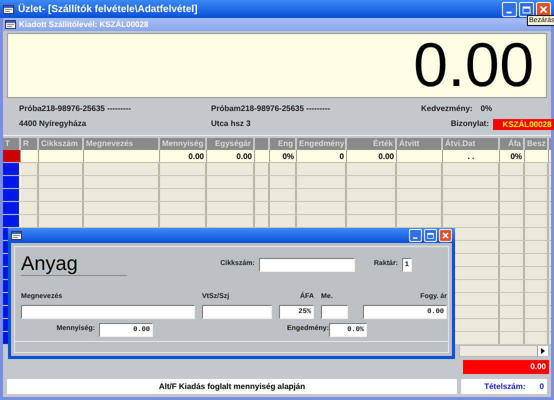 This screenshot has height=400, width=554. What do you see at coordinates (506, 367) in the screenshot?
I see `total-amount: 0.00` at bounding box center [506, 367].